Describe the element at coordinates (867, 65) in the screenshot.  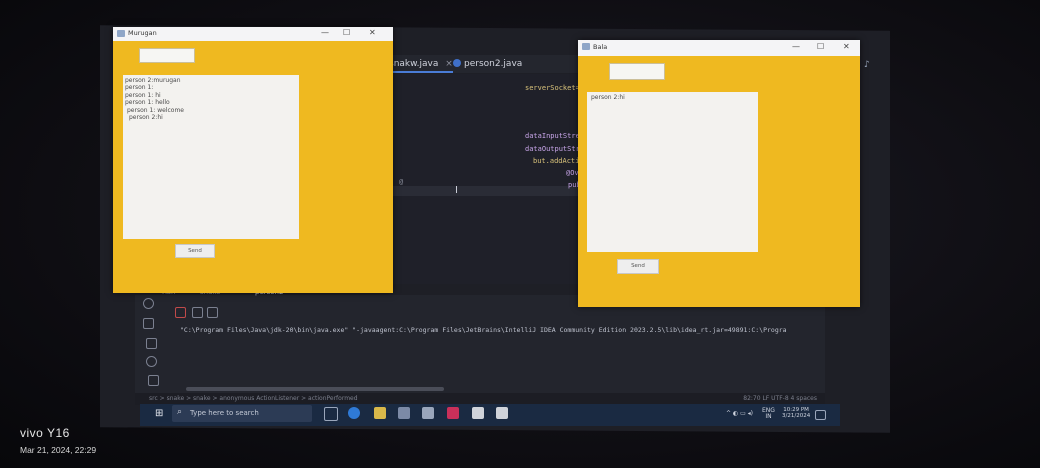
I see `notification-bell-icon: ♪` at that location.